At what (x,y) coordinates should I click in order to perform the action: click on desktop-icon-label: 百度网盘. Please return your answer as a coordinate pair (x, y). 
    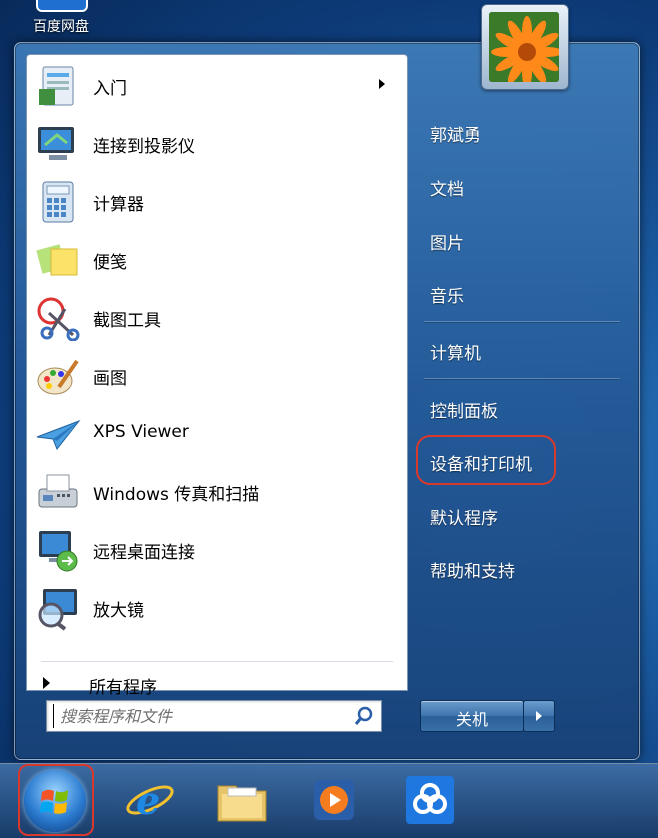
    Looking at the image, I should click on (61, 27).